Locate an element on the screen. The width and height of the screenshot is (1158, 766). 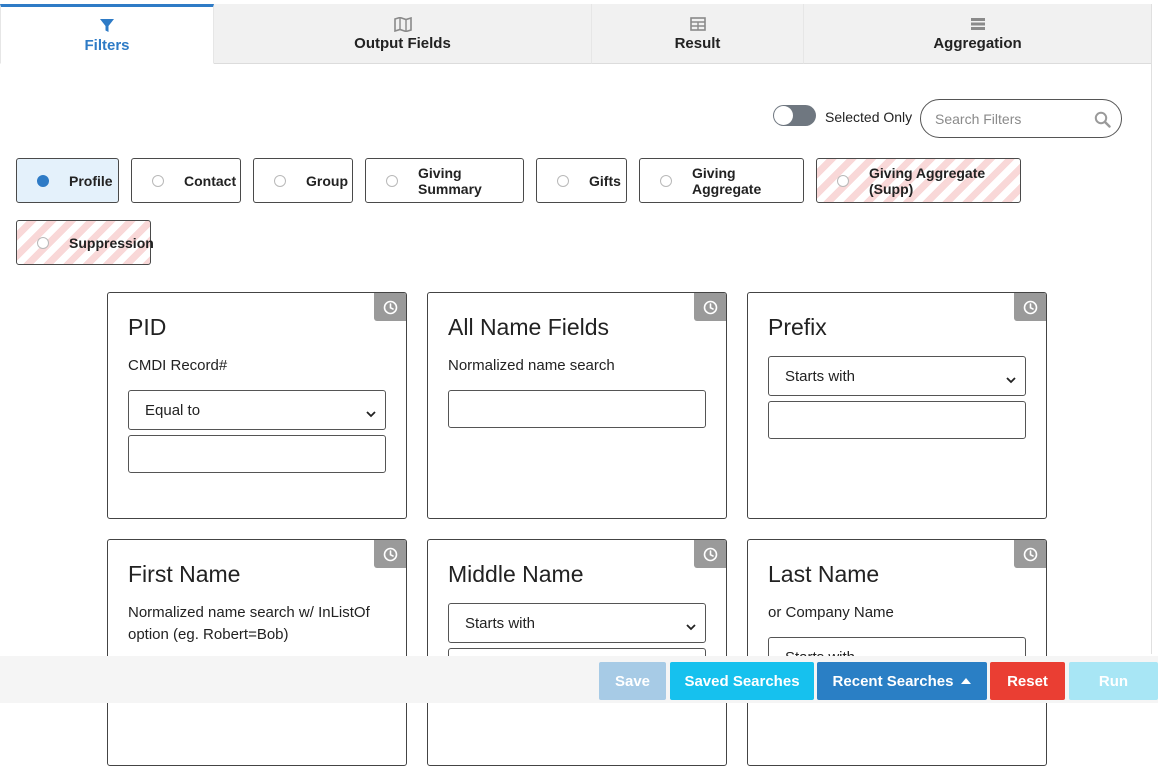
category-gifts: Gifts is located at coordinates (581, 180).